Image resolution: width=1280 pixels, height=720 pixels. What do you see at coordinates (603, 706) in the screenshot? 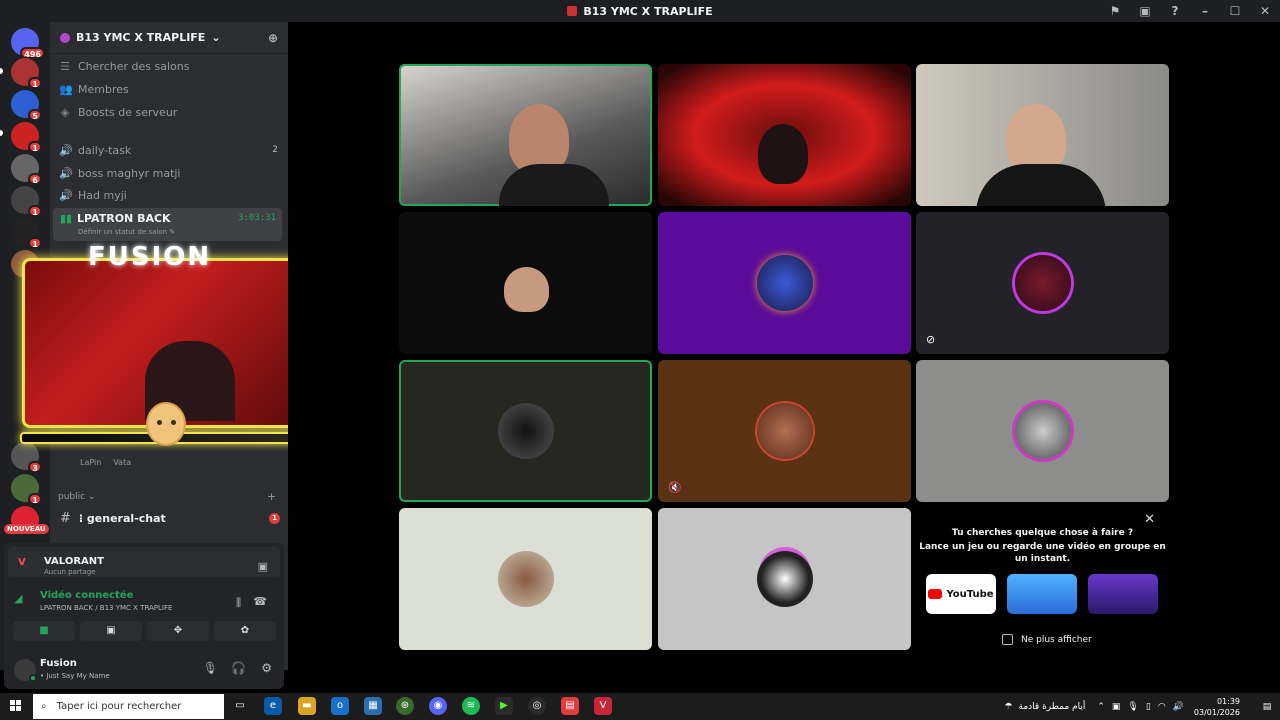
I see `valorant-taskbar-icon: V` at bounding box center [603, 706].